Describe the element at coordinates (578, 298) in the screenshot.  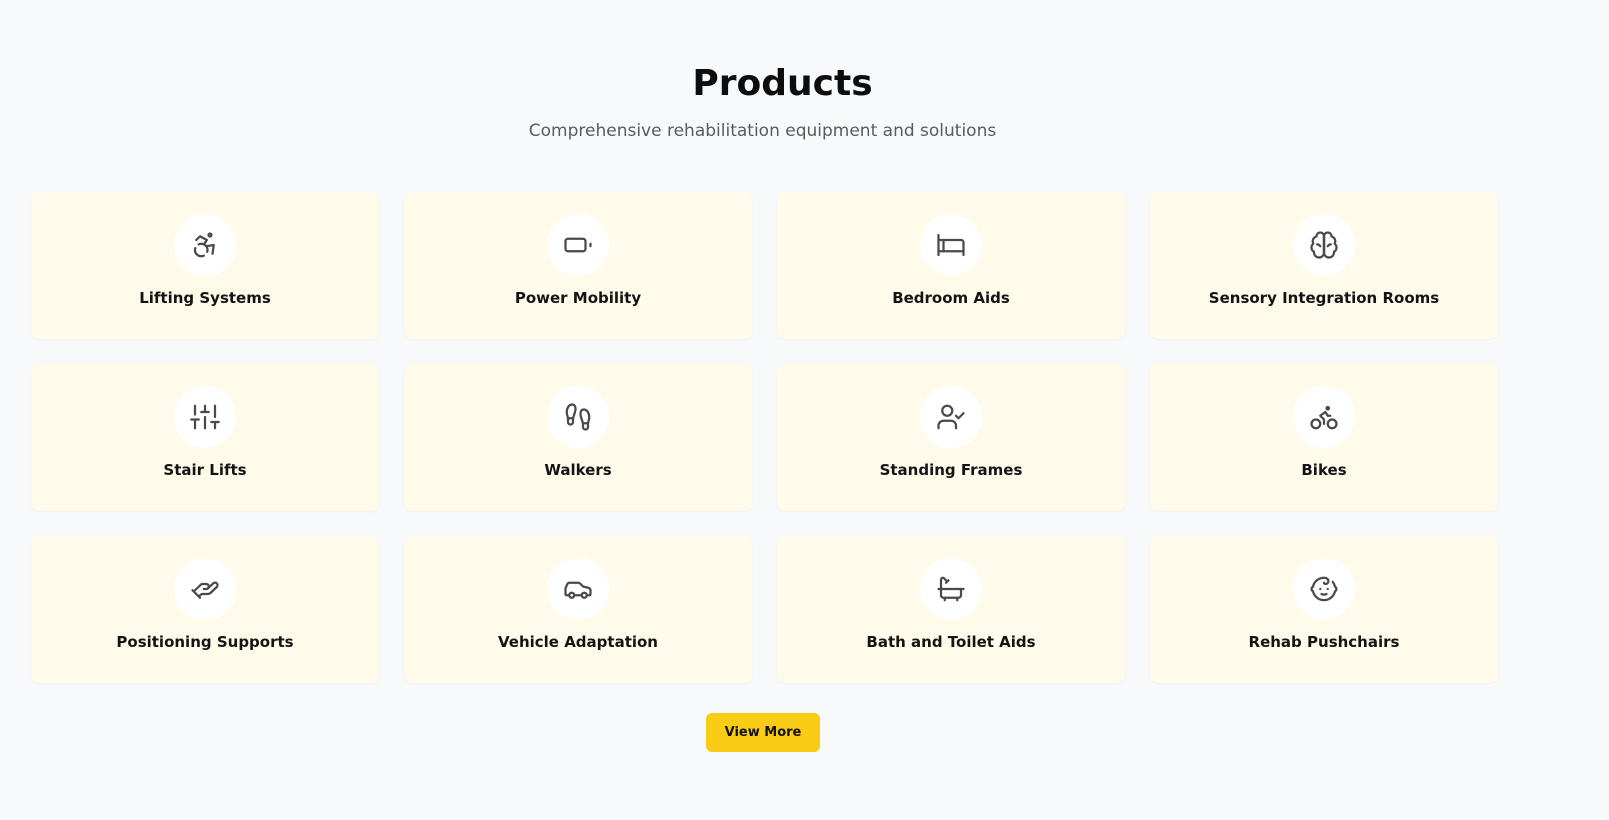
I see `product-card-label: Power Mobility` at that location.